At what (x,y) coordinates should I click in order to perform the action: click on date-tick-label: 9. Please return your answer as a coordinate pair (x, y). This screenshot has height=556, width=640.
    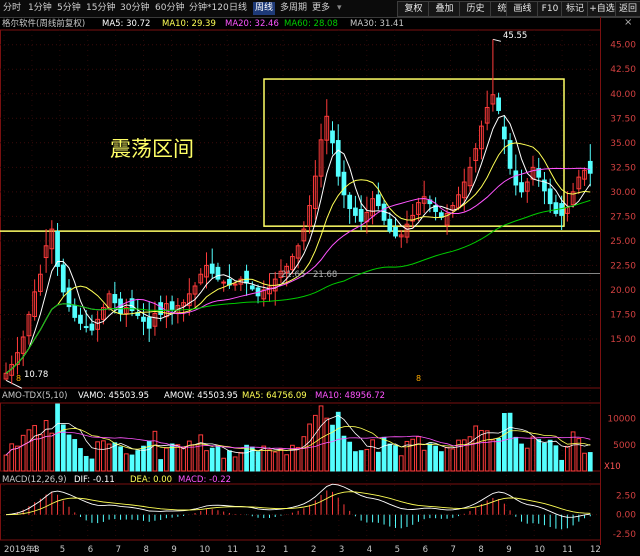
    Looking at the image, I should click on (173, 550).